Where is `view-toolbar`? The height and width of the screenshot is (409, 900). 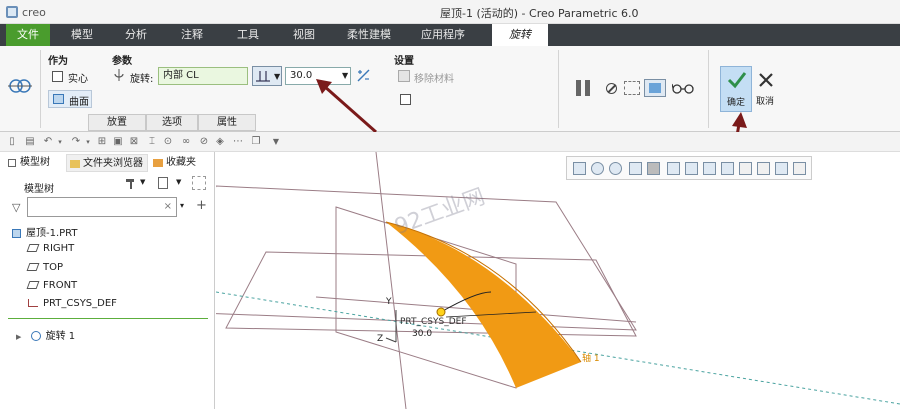
view-toolbar is located at coordinates (689, 168).